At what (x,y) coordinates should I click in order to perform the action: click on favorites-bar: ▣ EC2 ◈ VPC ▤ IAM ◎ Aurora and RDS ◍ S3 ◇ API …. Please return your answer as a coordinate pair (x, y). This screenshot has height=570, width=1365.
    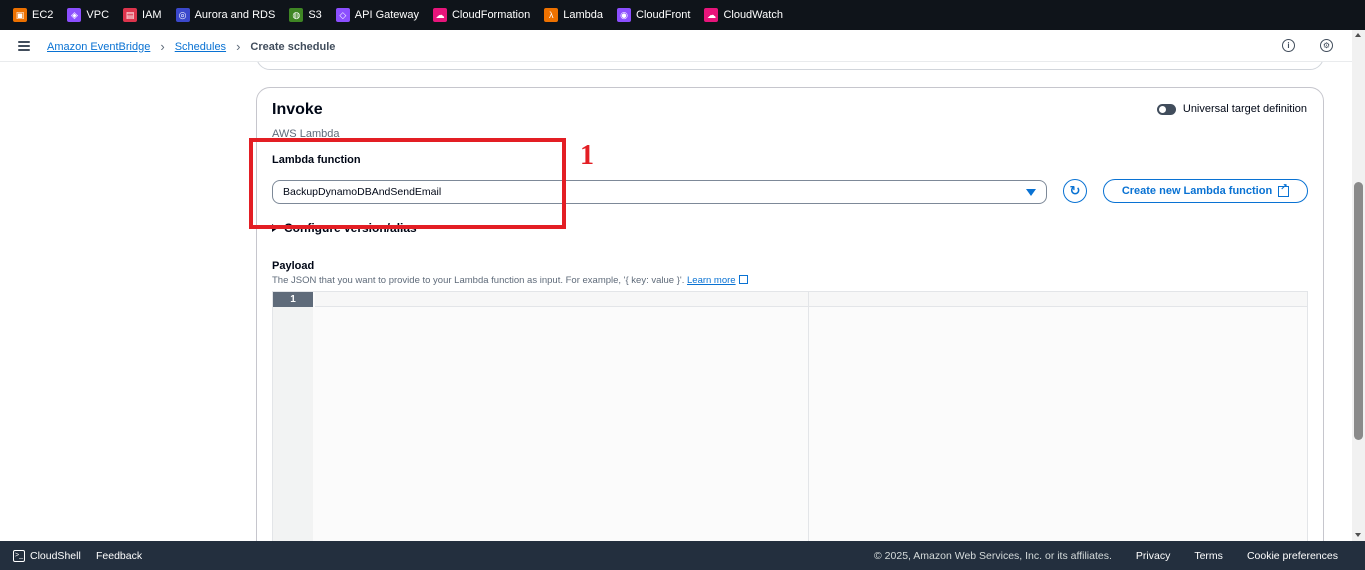
    Looking at the image, I should click on (682, 15).